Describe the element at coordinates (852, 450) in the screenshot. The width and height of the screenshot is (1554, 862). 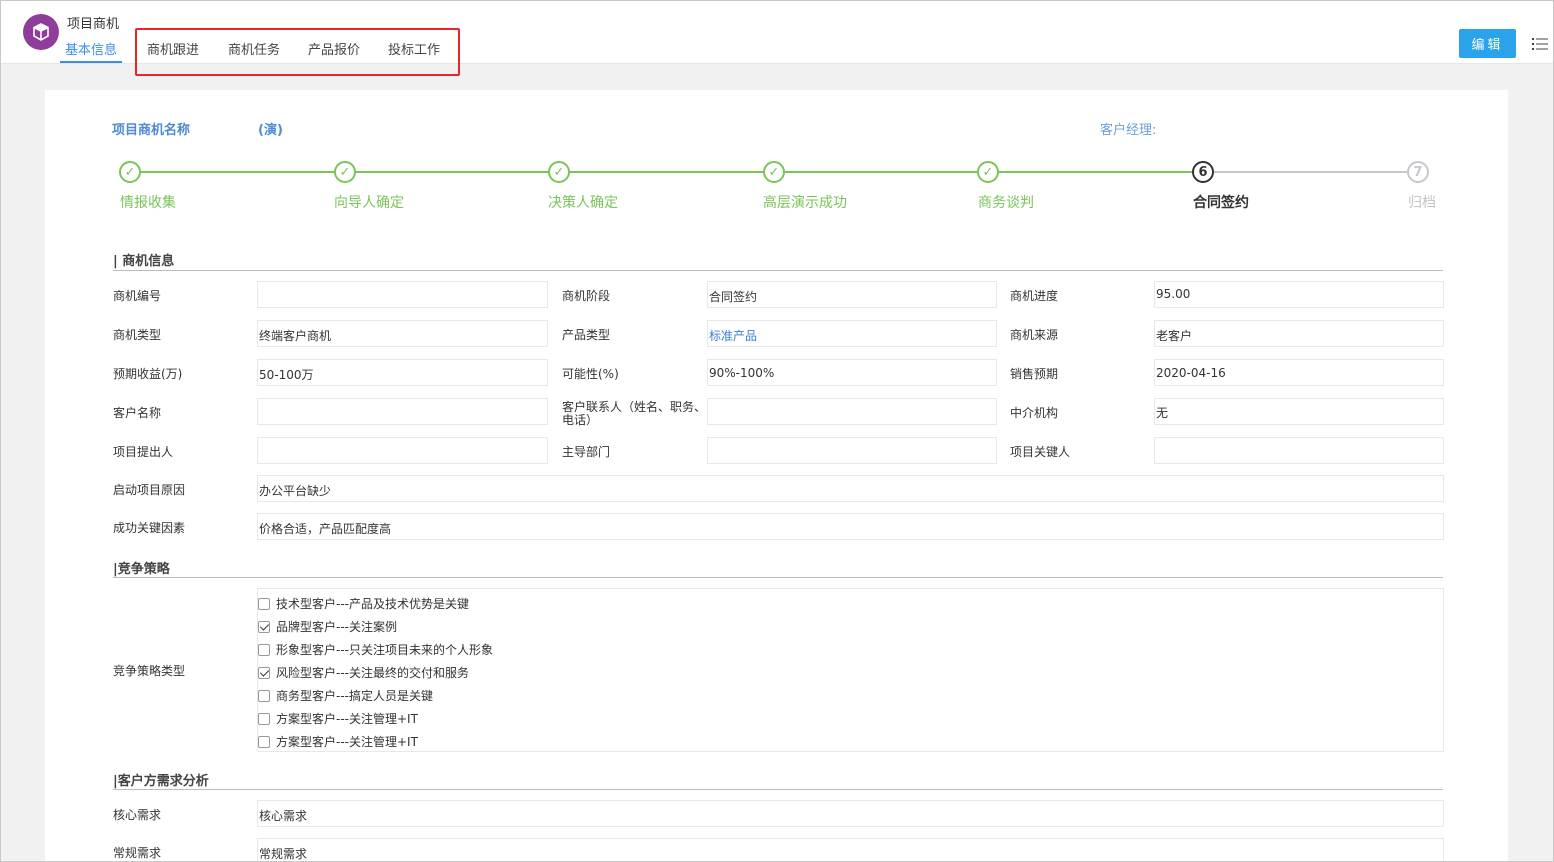
I see `department-field` at that location.